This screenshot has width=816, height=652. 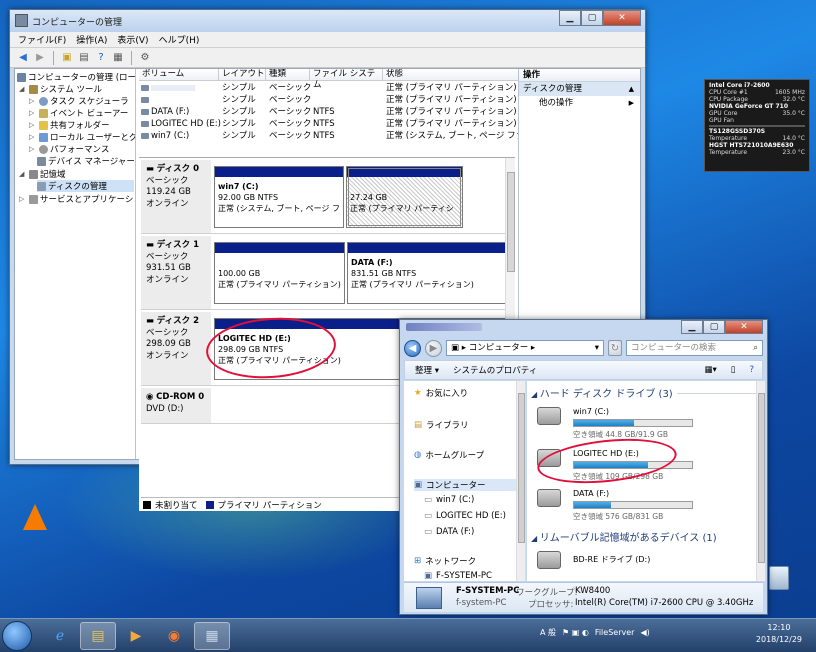 What do you see at coordinates (86, 161) in the screenshot?
I see `tree-item-device-manager: デバイス マネージャー` at bounding box center [86, 161].